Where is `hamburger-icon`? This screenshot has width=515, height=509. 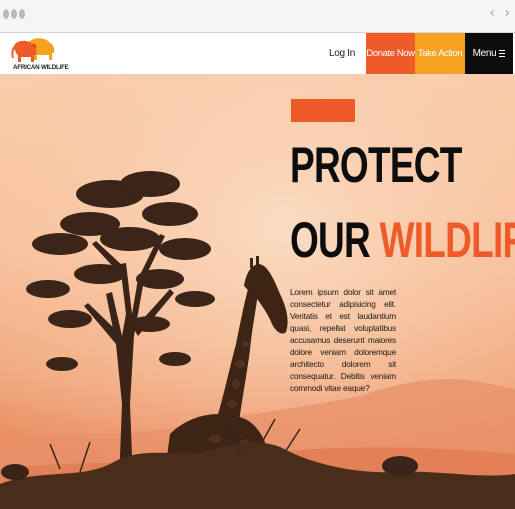
hamburger-icon is located at coordinates (502, 53).